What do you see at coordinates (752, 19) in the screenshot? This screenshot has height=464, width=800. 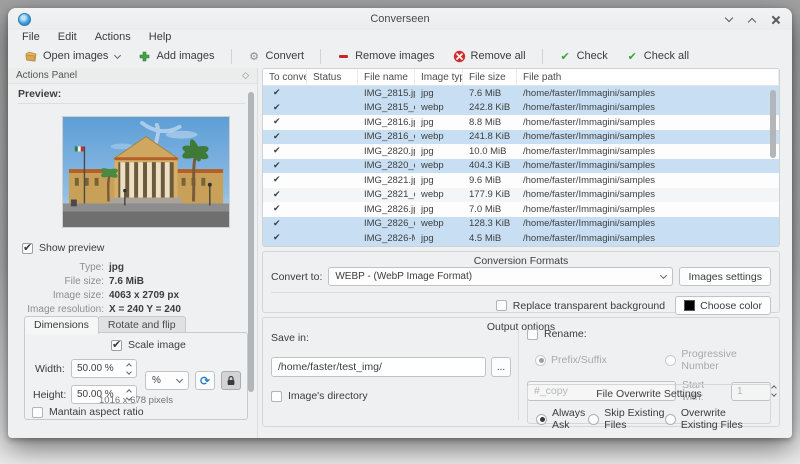 I see `maximize-icon` at bounding box center [752, 19].